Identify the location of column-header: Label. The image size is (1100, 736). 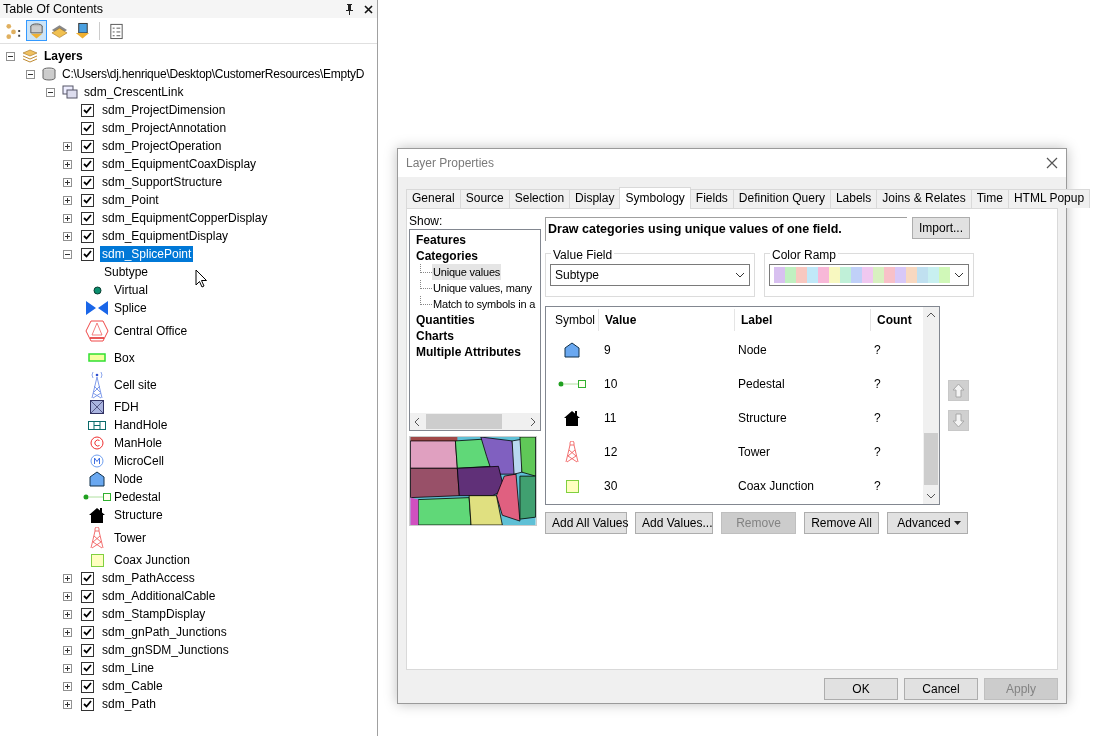
(802, 320).